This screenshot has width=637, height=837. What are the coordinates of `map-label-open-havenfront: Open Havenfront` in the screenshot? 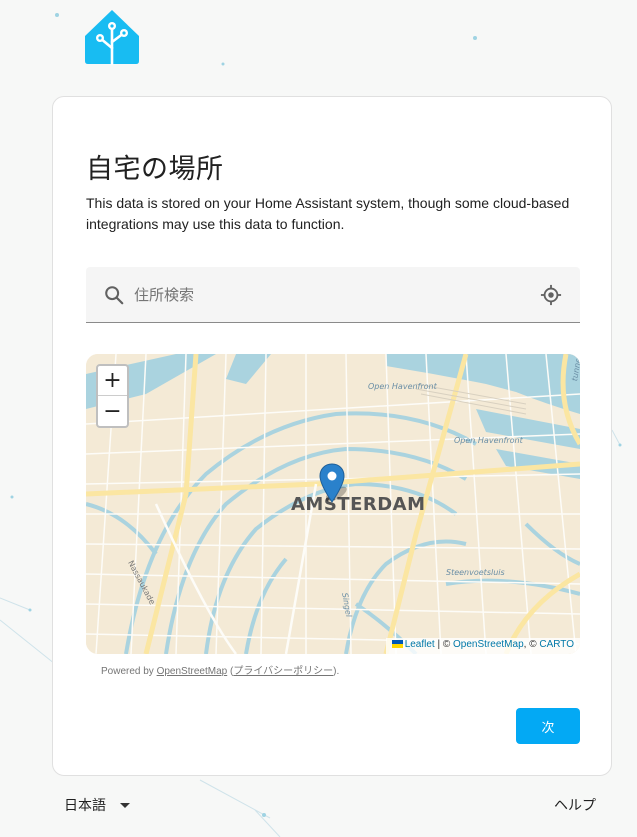 It's located at (402, 386).